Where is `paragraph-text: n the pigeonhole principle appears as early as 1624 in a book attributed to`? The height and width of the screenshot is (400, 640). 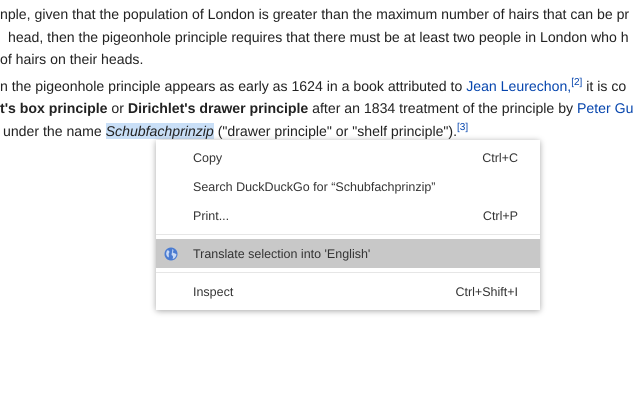 paragraph-text: n the pigeonhole principle appears as early as 1624 in a book attributed to is located at coordinates (232, 86).